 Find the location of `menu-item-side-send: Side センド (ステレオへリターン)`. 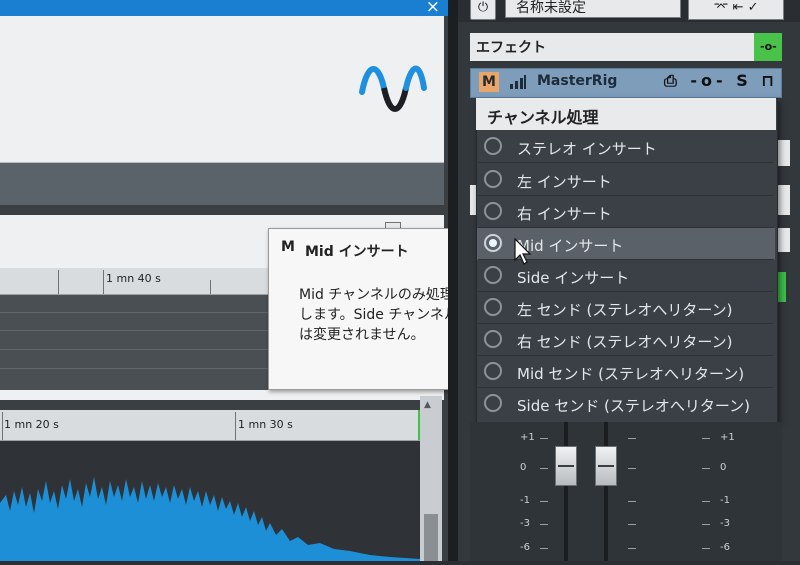

menu-item-side-send: Side センド (ステレオへリターン) is located at coordinates (626, 404).